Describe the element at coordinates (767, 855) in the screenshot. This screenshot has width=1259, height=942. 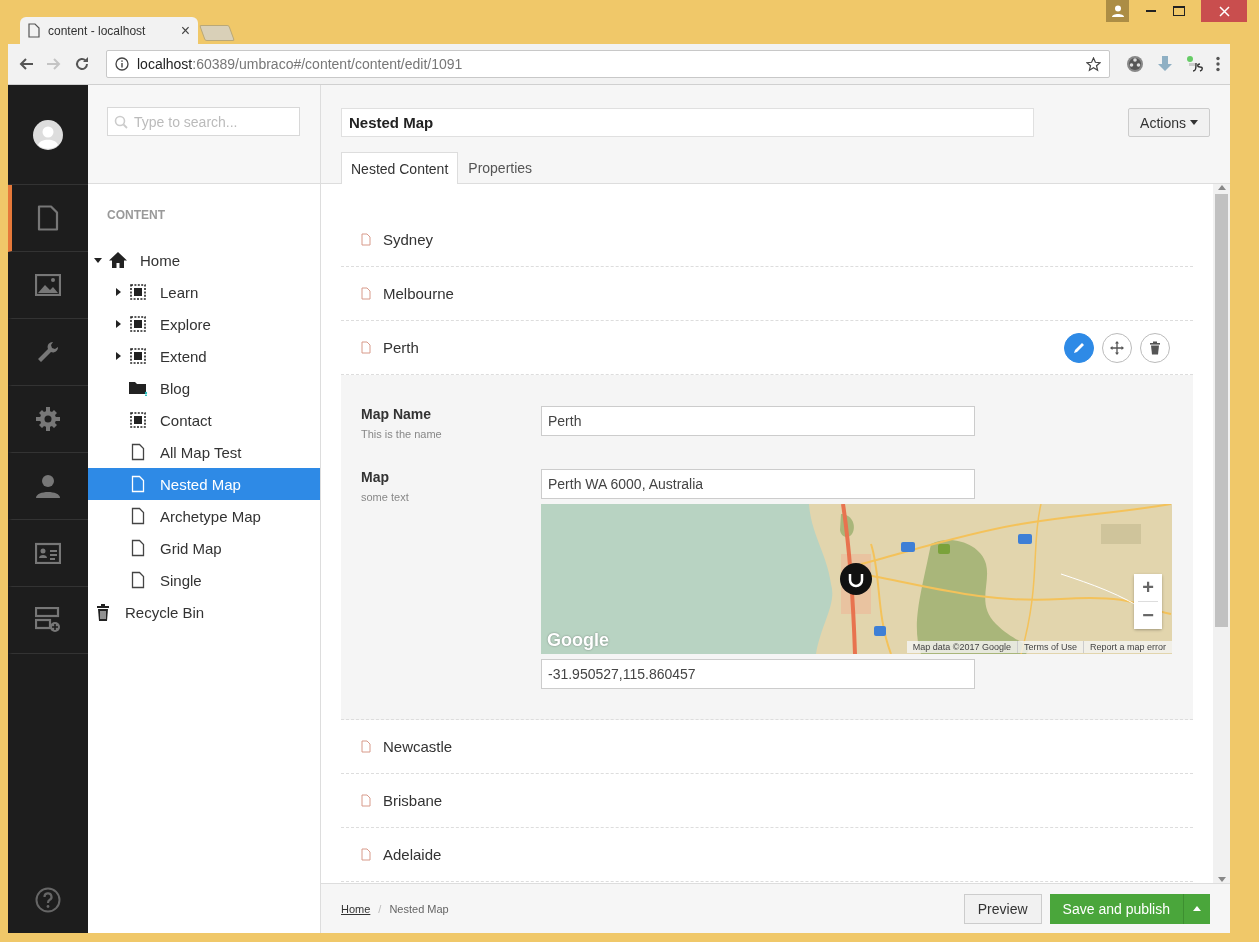
I see `content-item: Adelaide` at that location.